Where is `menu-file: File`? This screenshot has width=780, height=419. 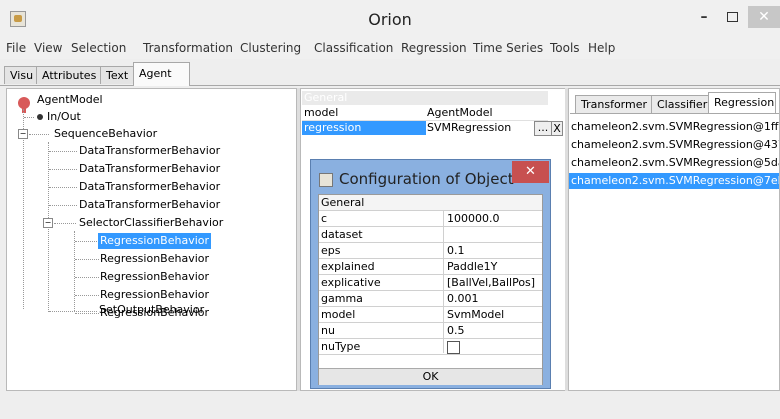 menu-file: File is located at coordinates (16, 48).